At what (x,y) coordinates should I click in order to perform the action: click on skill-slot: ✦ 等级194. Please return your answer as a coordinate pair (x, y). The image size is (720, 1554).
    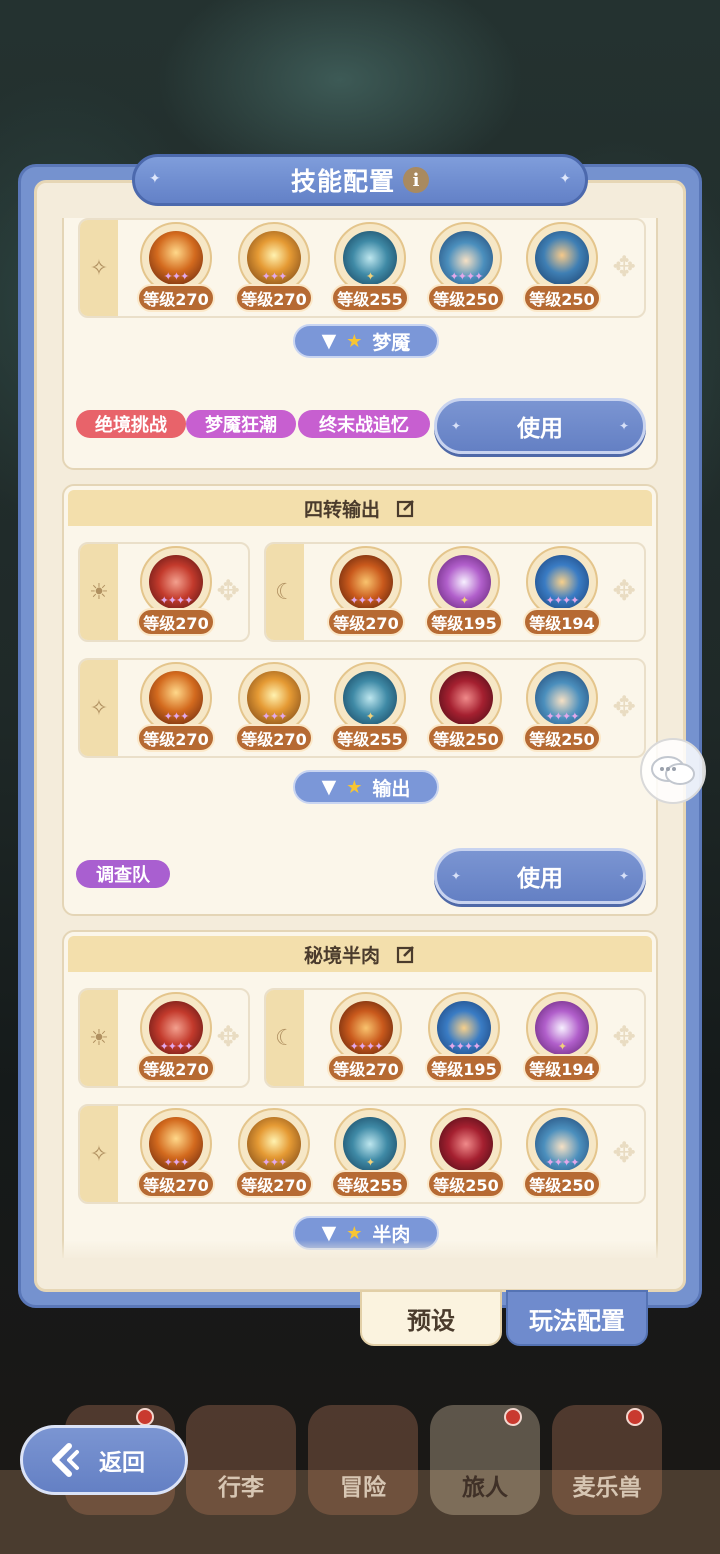
    Looking at the image, I should click on (562, 1038).